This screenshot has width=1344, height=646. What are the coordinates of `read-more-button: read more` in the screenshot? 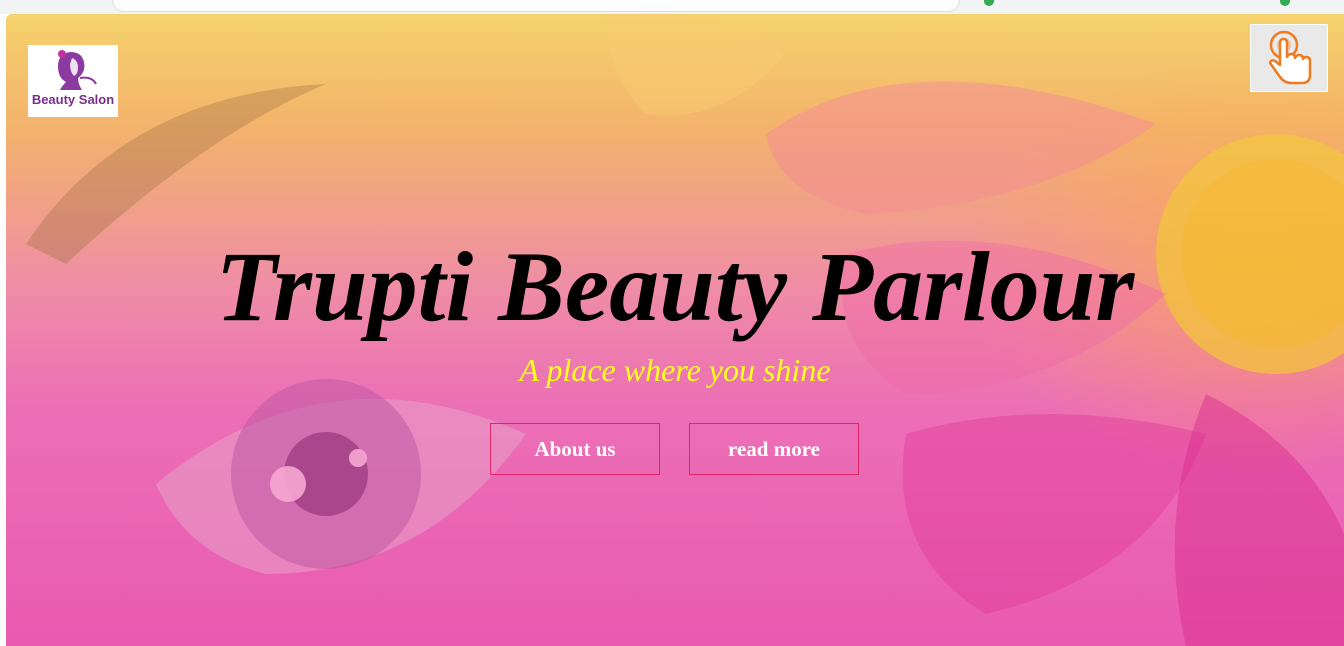 It's located at (774, 449).